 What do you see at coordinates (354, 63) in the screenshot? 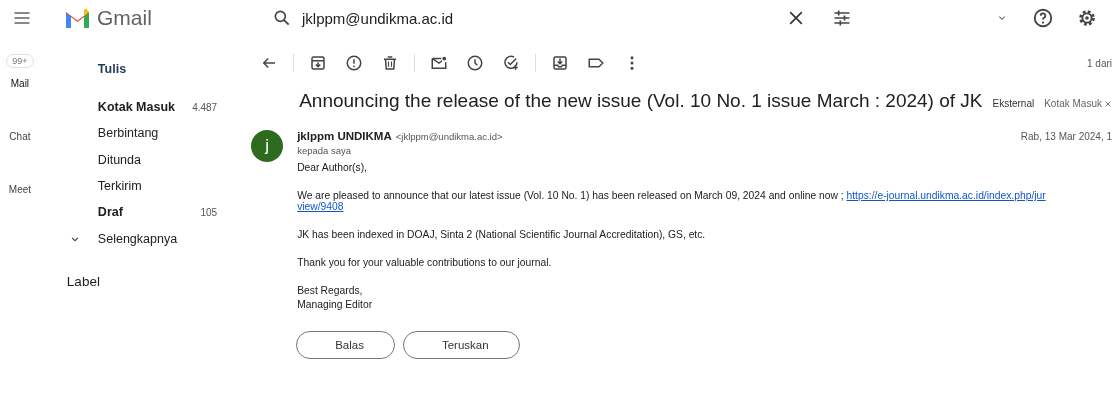
I see `report-spam-icon` at bounding box center [354, 63].